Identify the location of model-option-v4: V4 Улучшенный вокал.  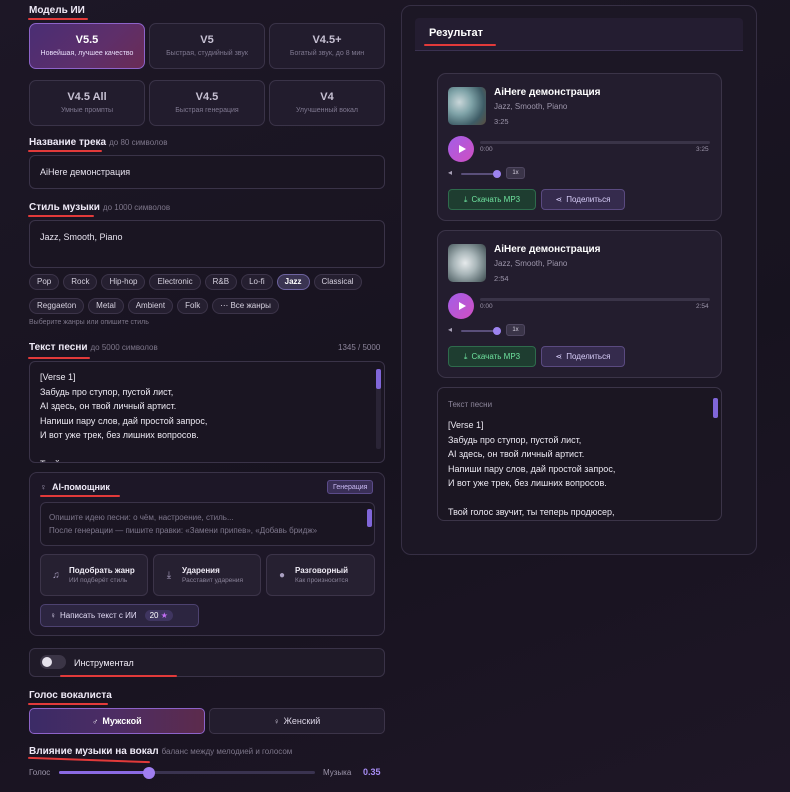
(327, 103).